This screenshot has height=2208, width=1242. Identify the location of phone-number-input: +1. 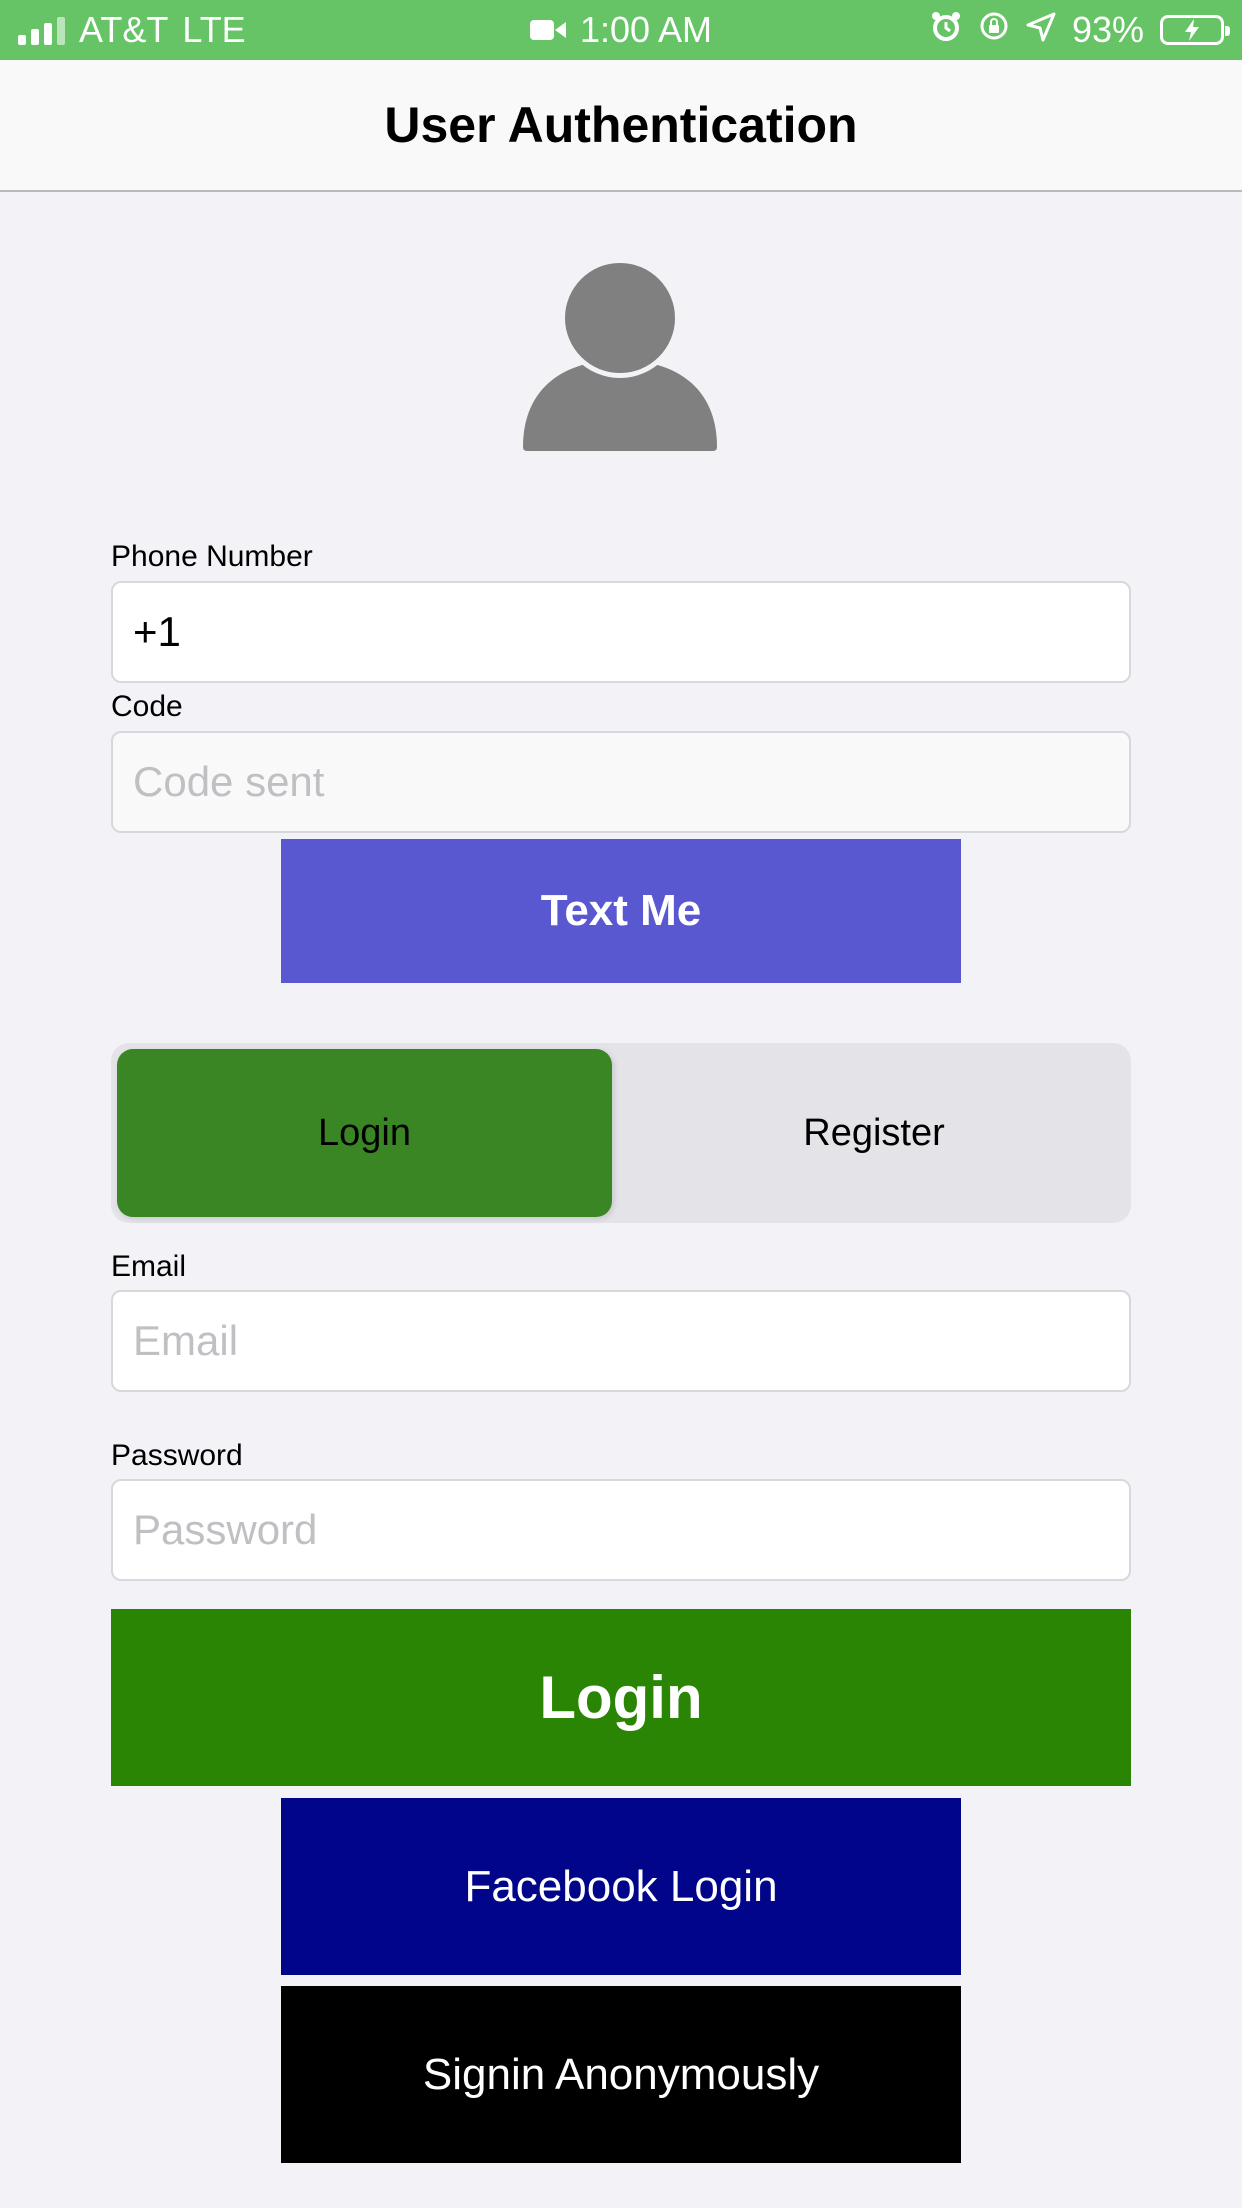
(621, 632).